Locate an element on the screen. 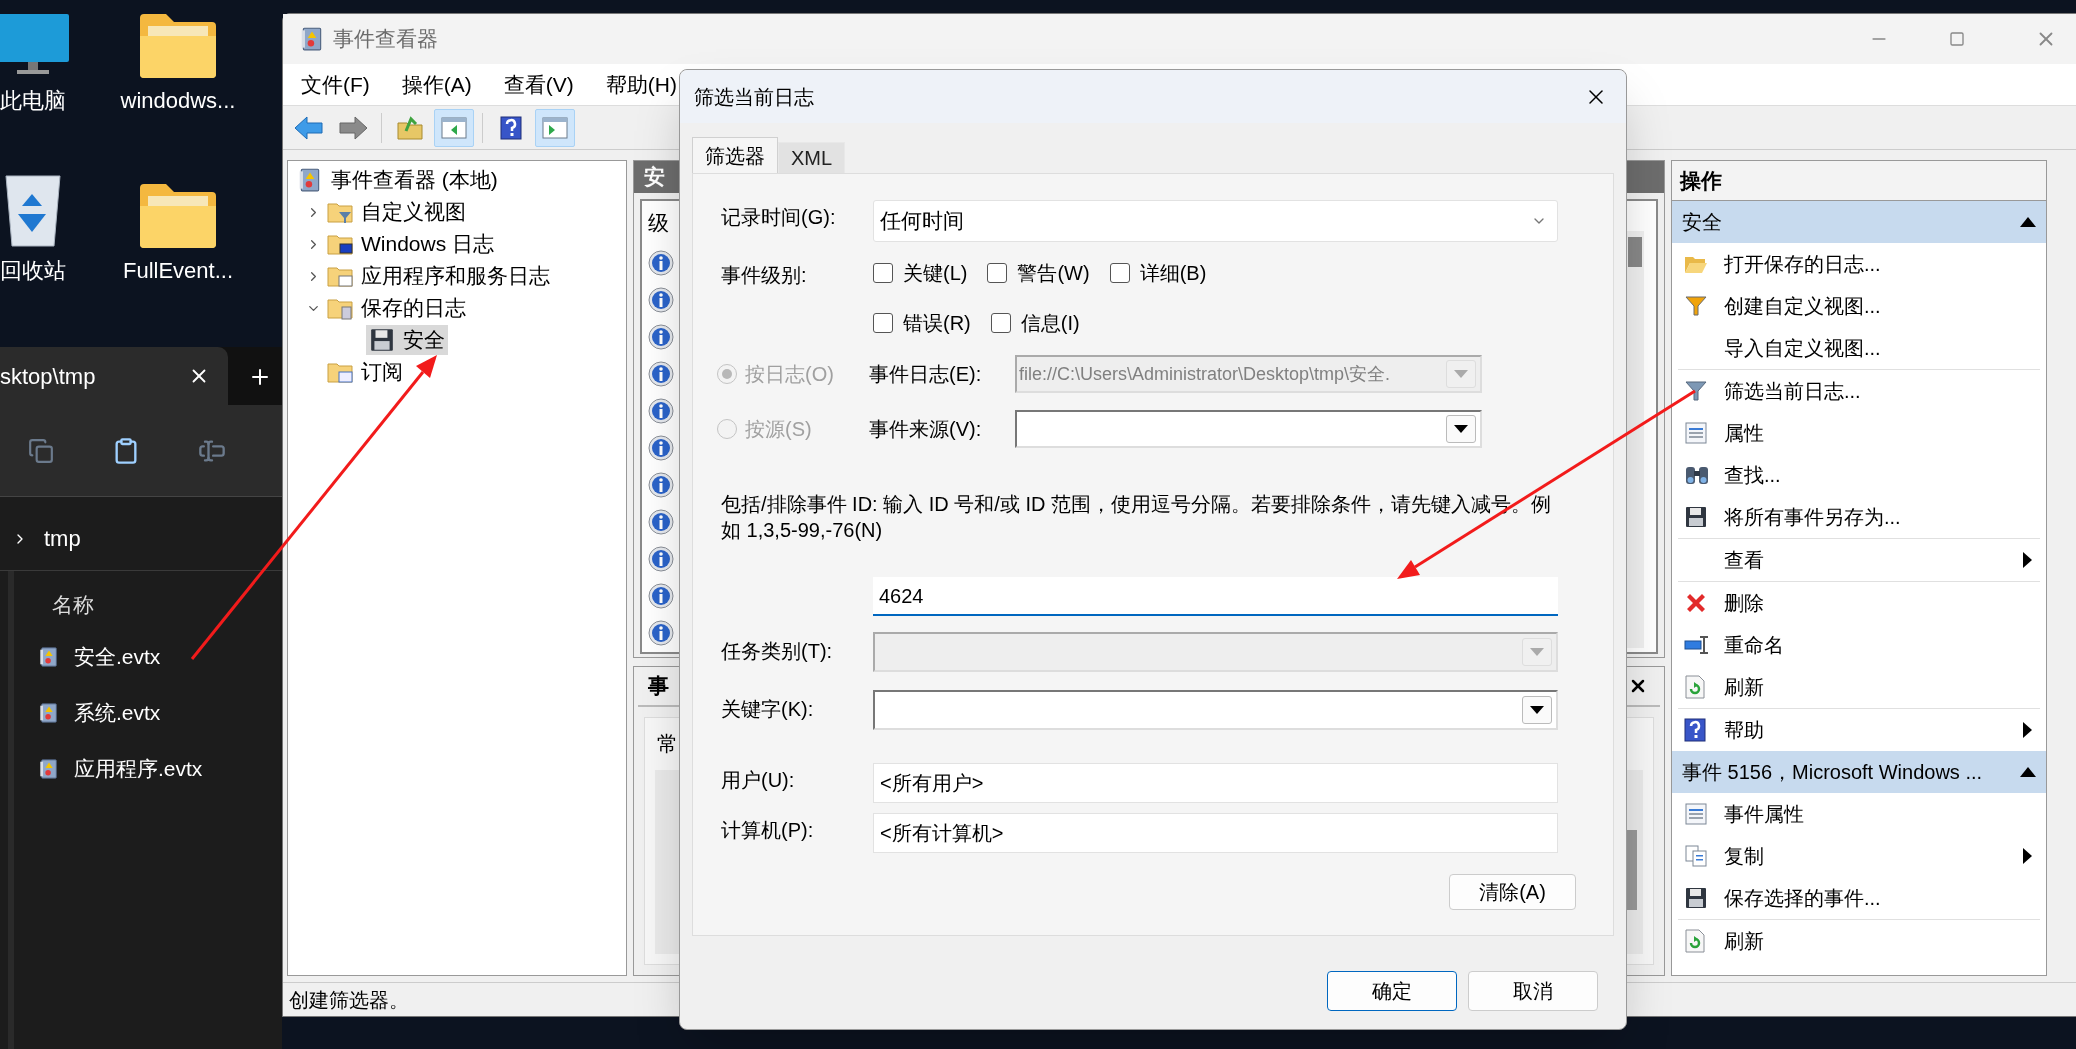  clear-button: 清除(A) is located at coordinates (1512, 892).